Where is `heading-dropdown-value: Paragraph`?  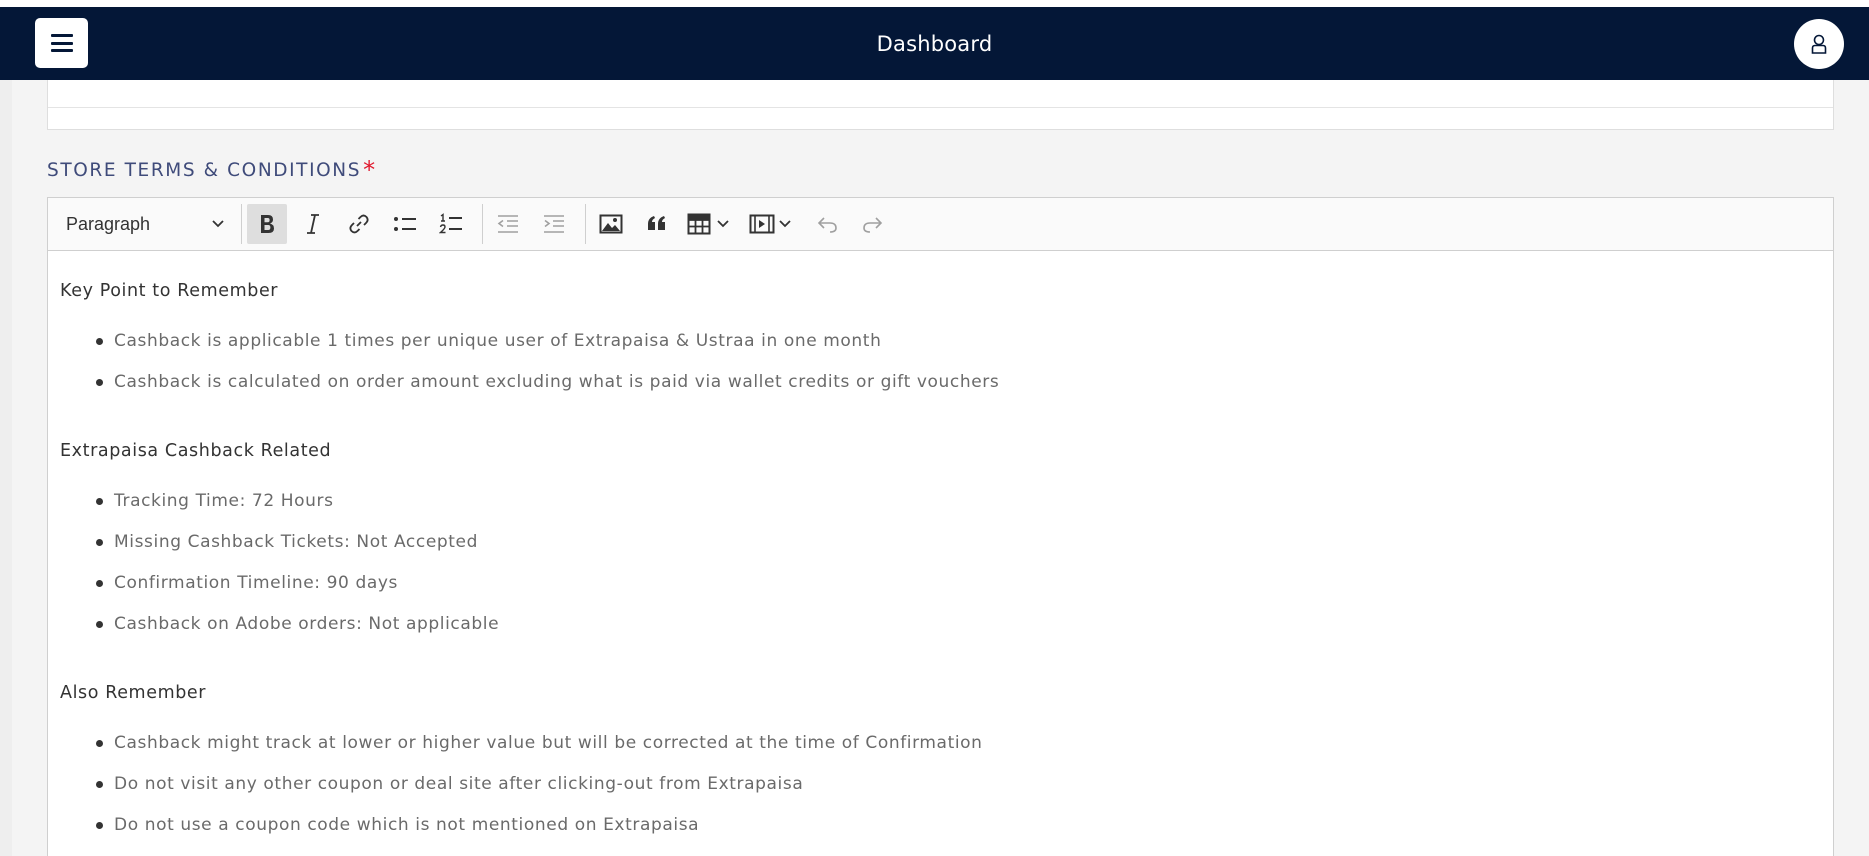 heading-dropdown-value: Paragraph is located at coordinates (108, 223).